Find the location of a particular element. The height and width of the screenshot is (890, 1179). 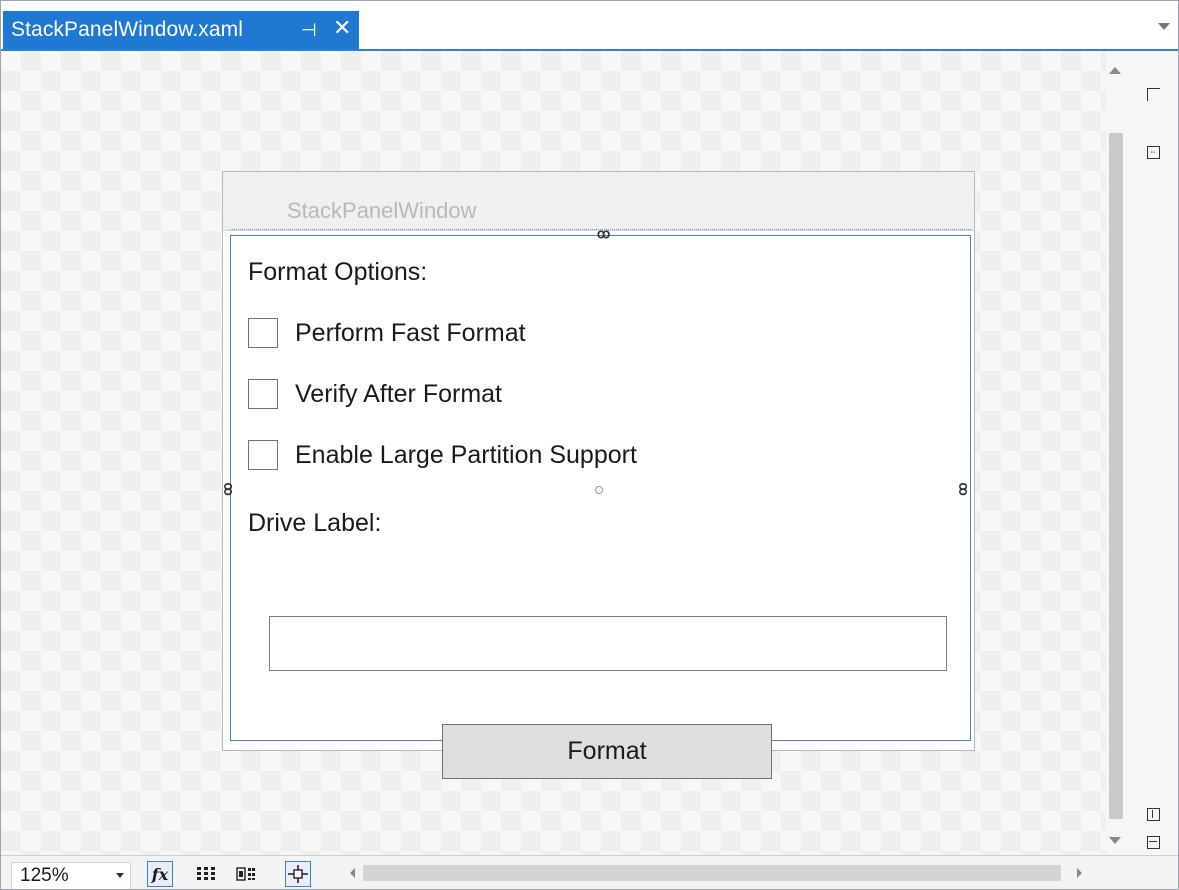

horizontal-scroll-thumb is located at coordinates (712, 873).